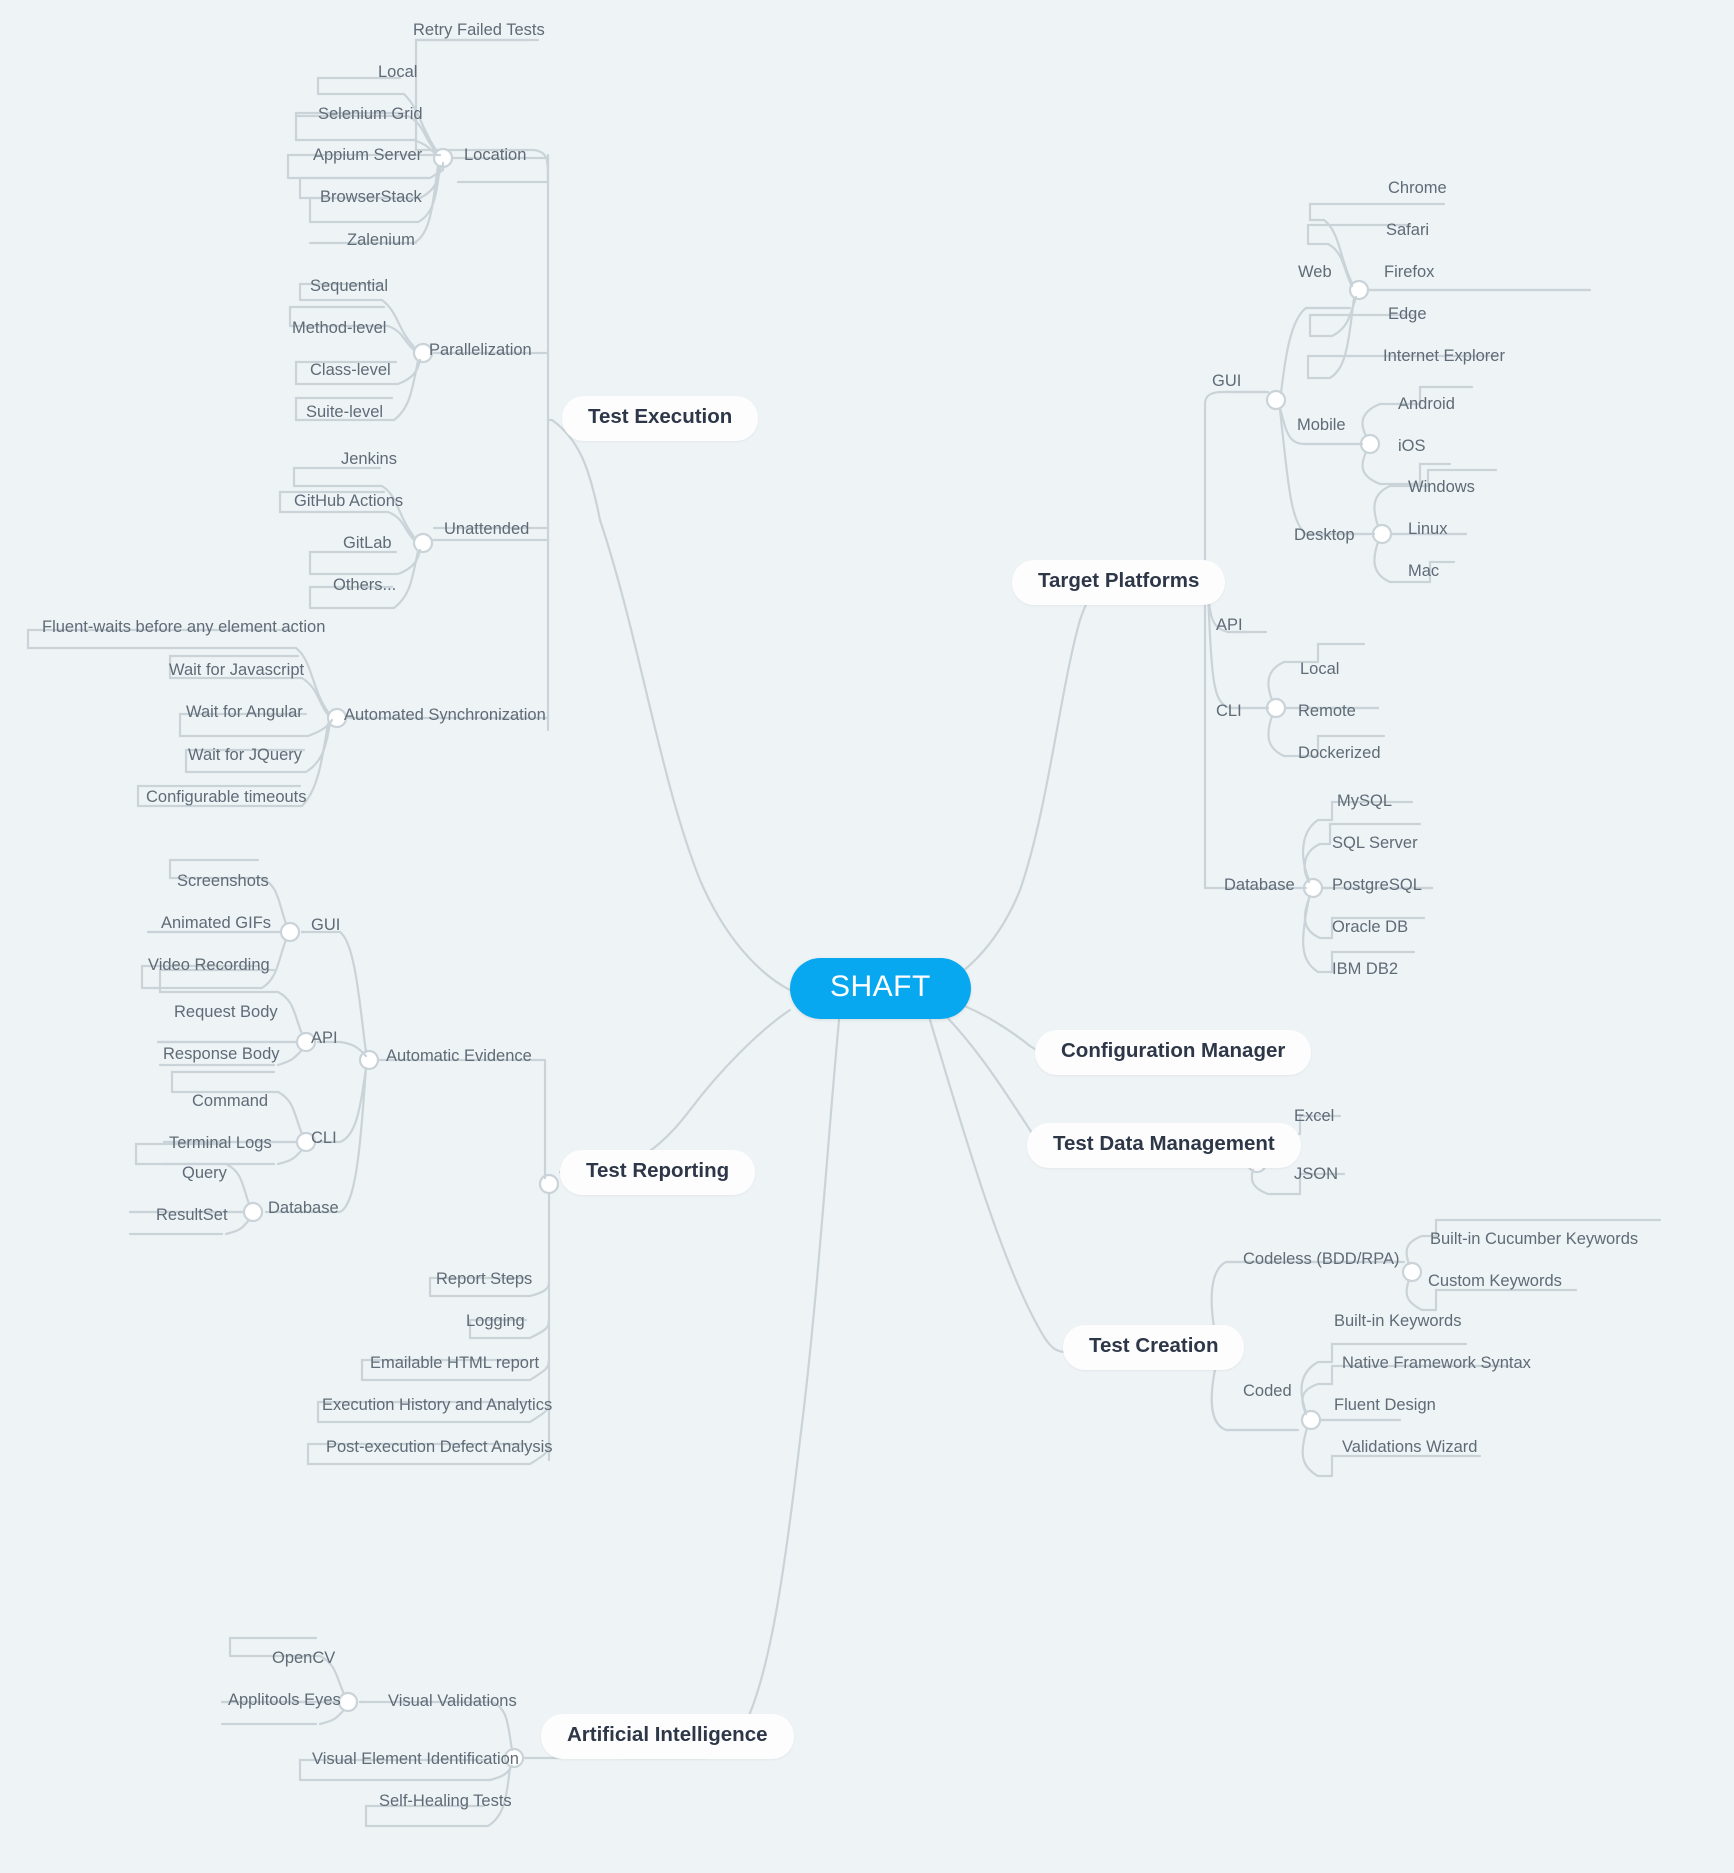 The width and height of the screenshot is (1734, 1873). What do you see at coordinates (1427, 529) in the screenshot?
I see `node-linux: Linux` at bounding box center [1427, 529].